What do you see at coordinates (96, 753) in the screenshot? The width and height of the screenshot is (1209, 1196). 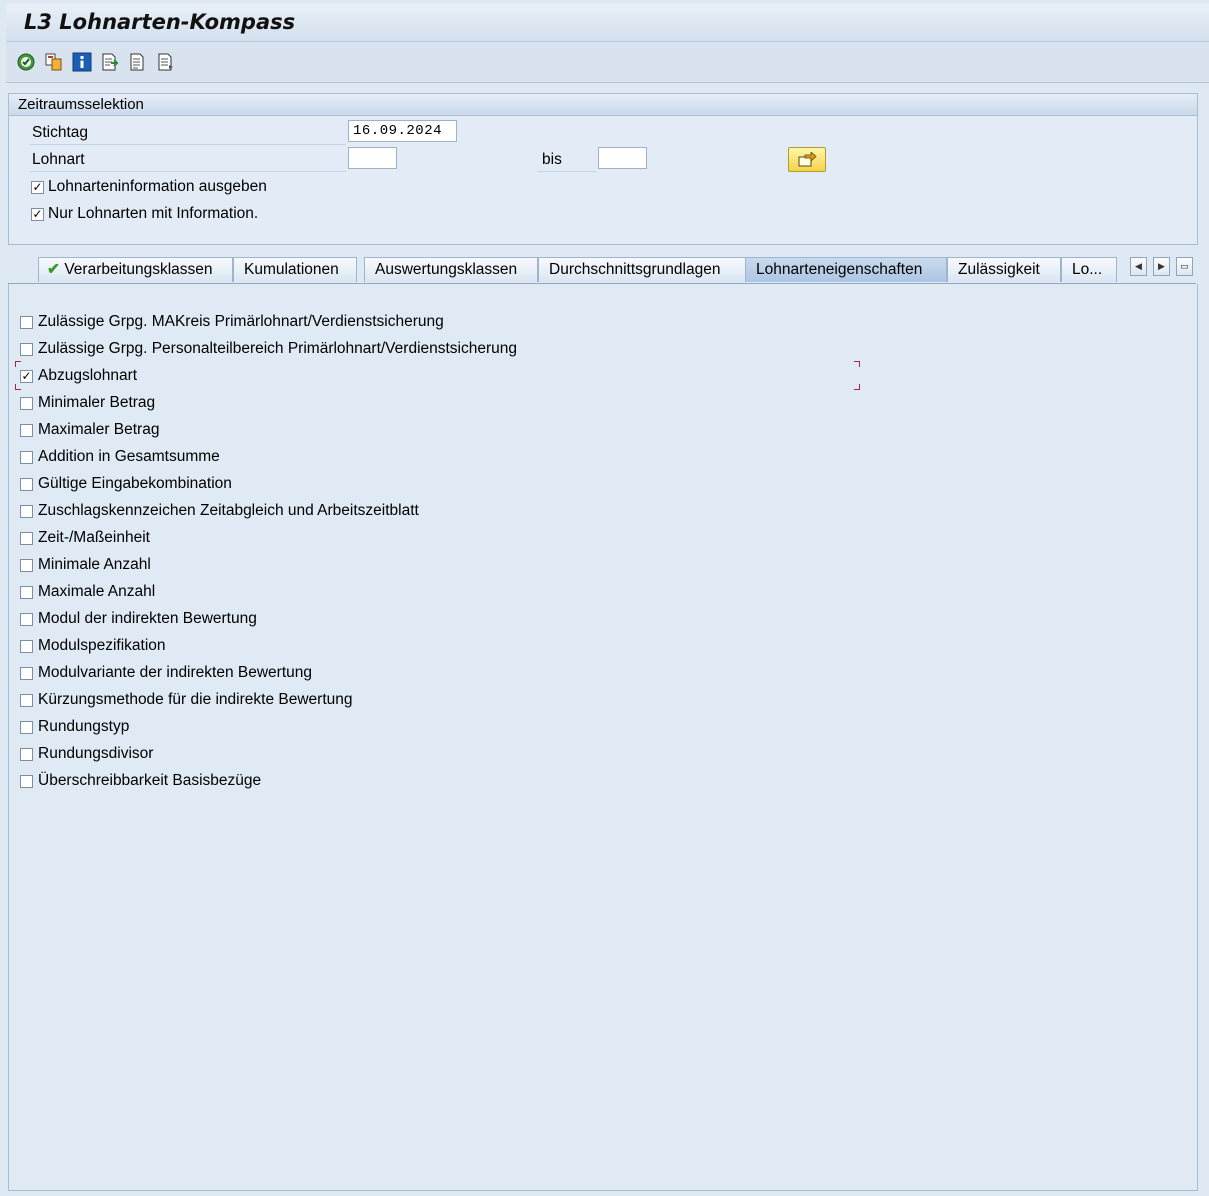 I see `property-label: Rundungsdivisor` at bounding box center [96, 753].